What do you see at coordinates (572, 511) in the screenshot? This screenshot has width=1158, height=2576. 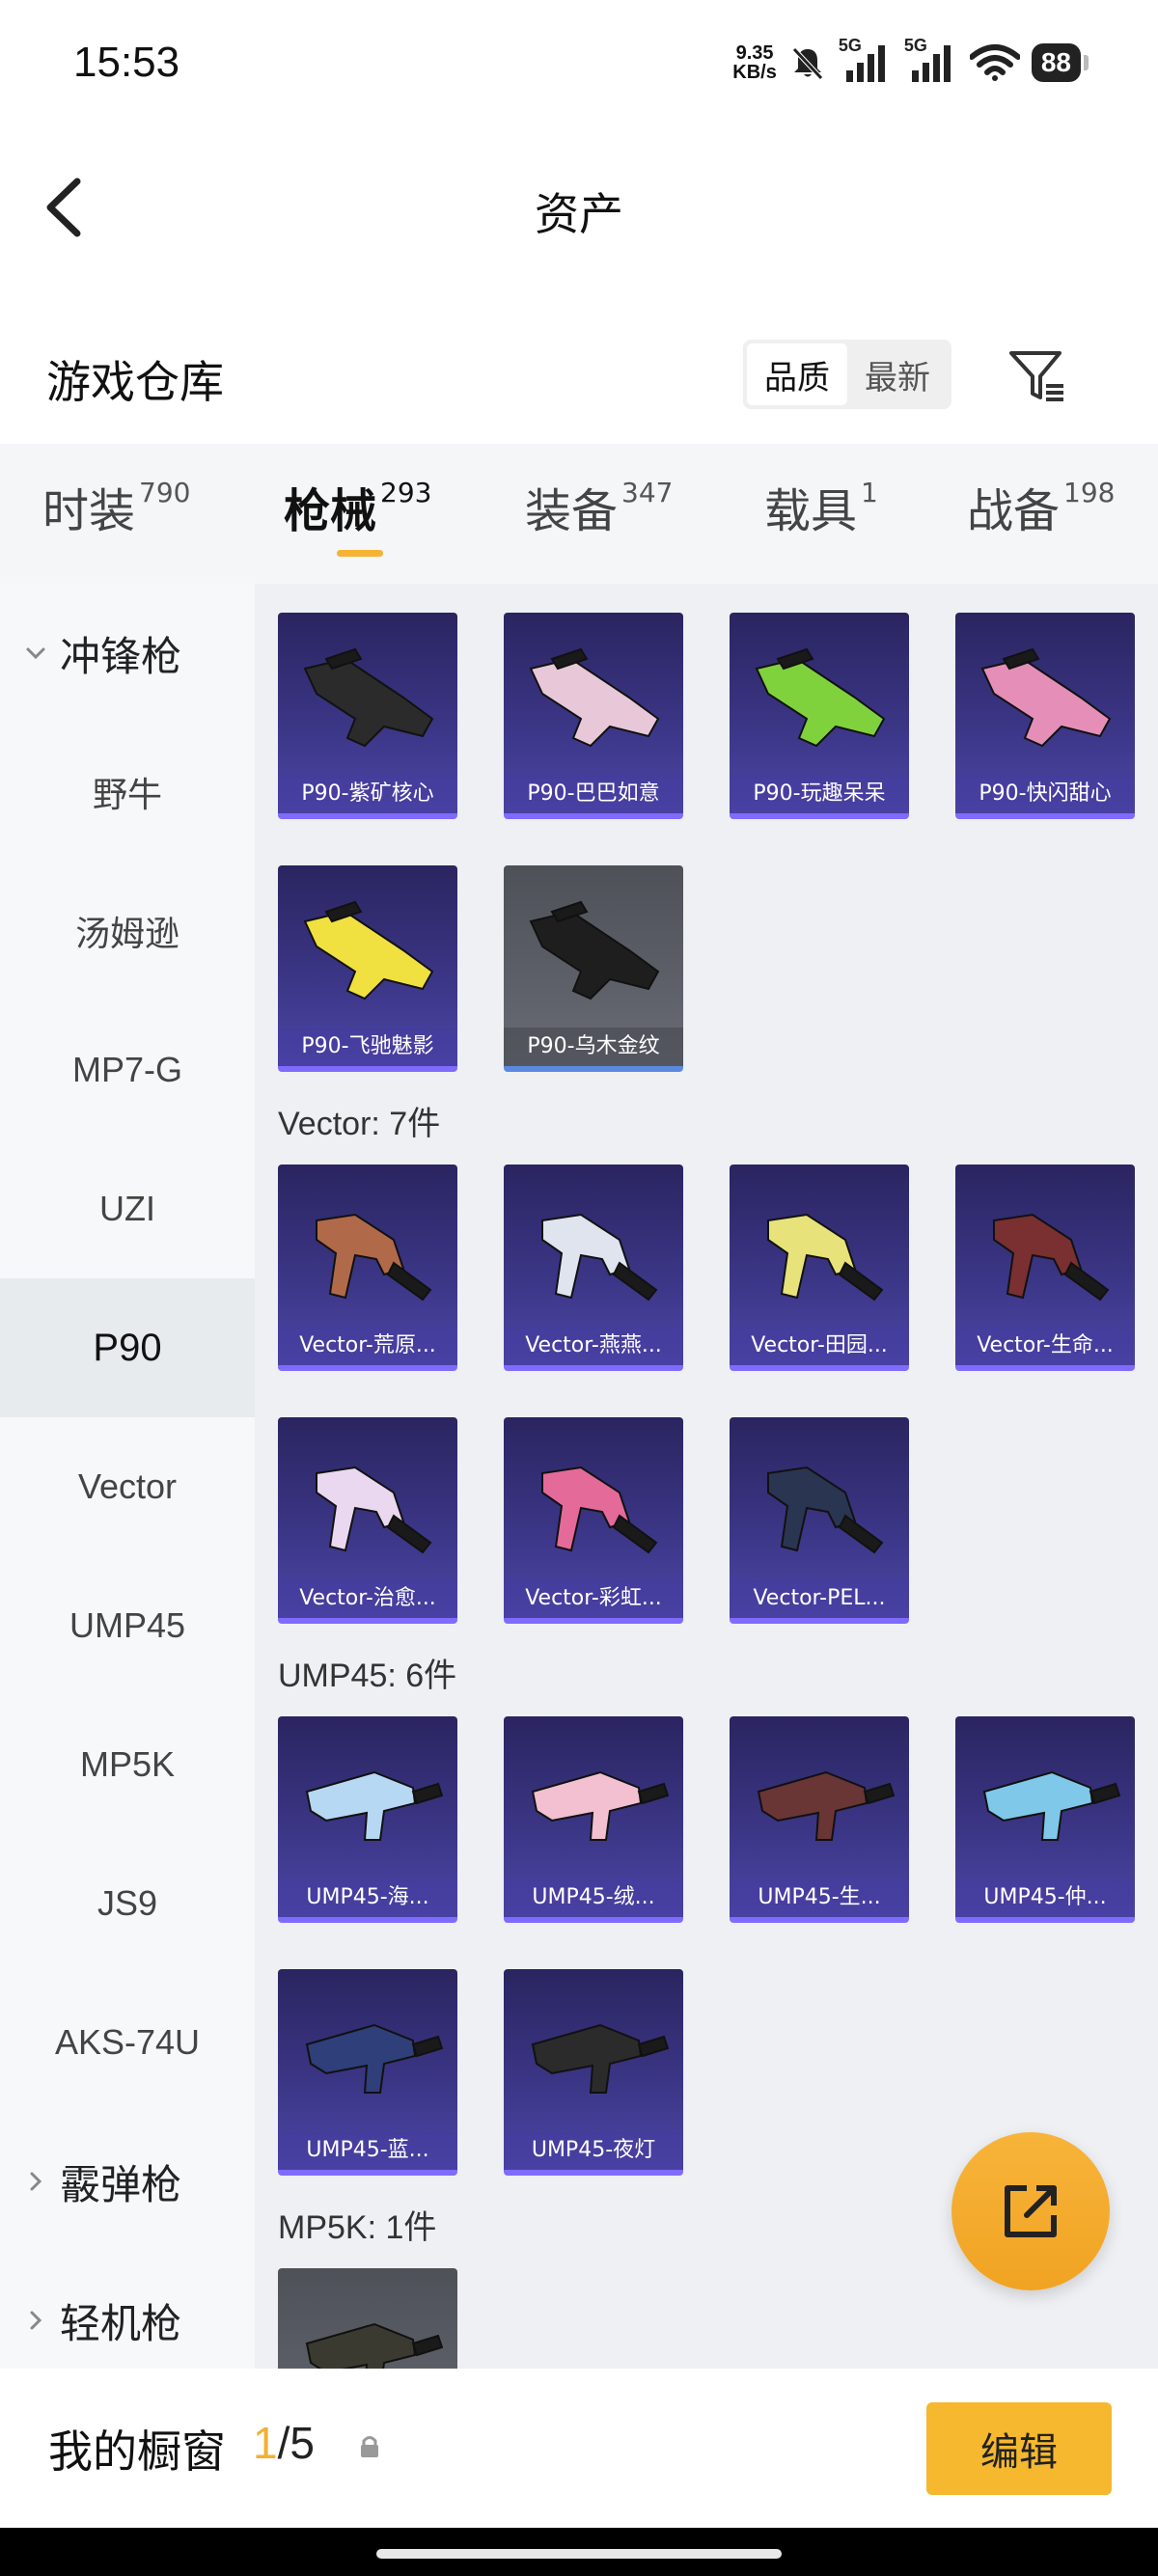 I see `tab-label: 装备` at bounding box center [572, 511].